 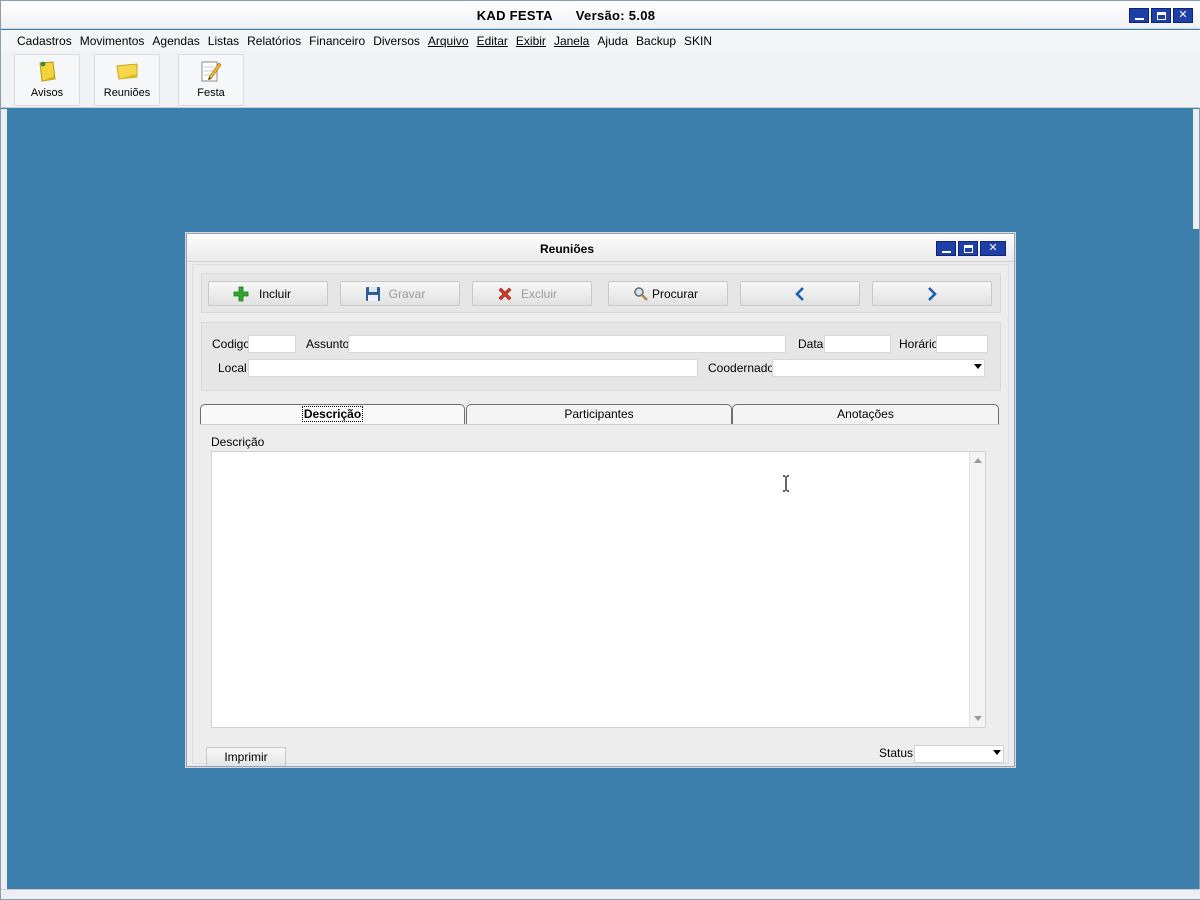 What do you see at coordinates (112, 41) in the screenshot?
I see `menu-movimentos: Movimentos` at bounding box center [112, 41].